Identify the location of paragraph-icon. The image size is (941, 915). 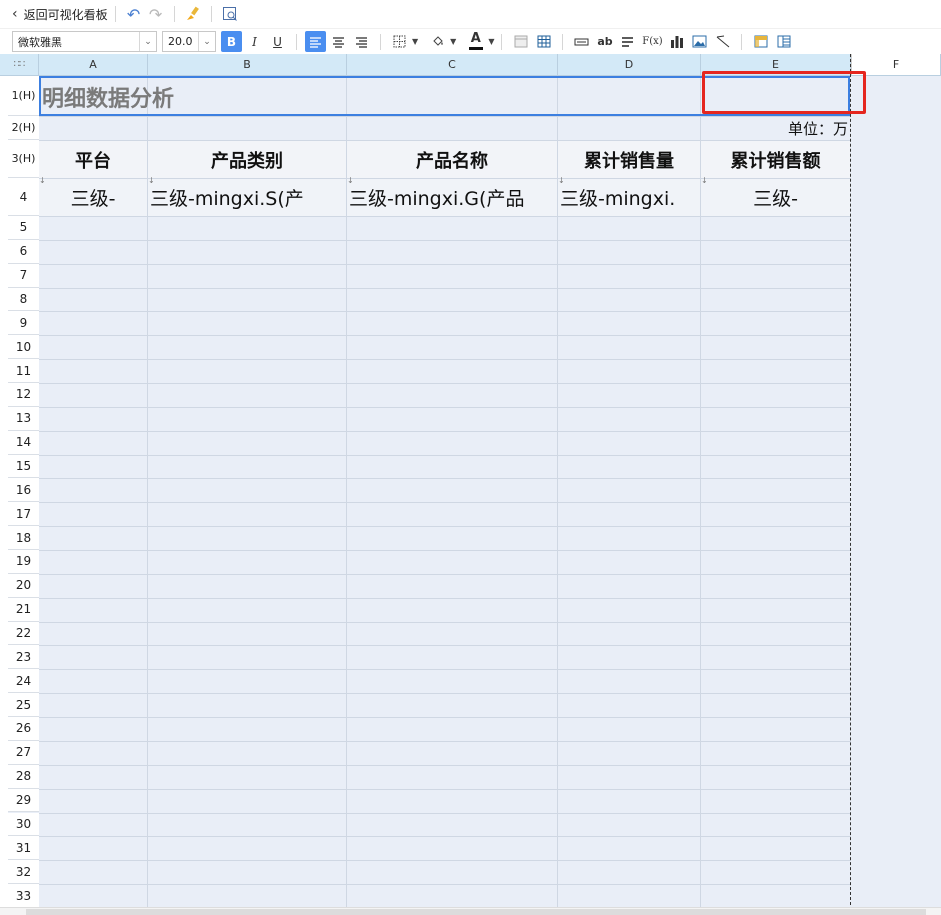
(627, 41).